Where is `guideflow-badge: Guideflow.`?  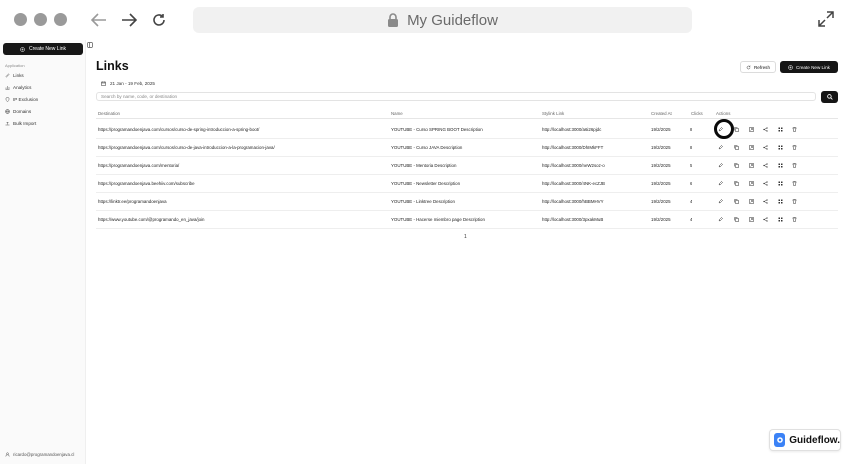
guideflow-badge: Guideflow. is located at coordinates (805, 440).